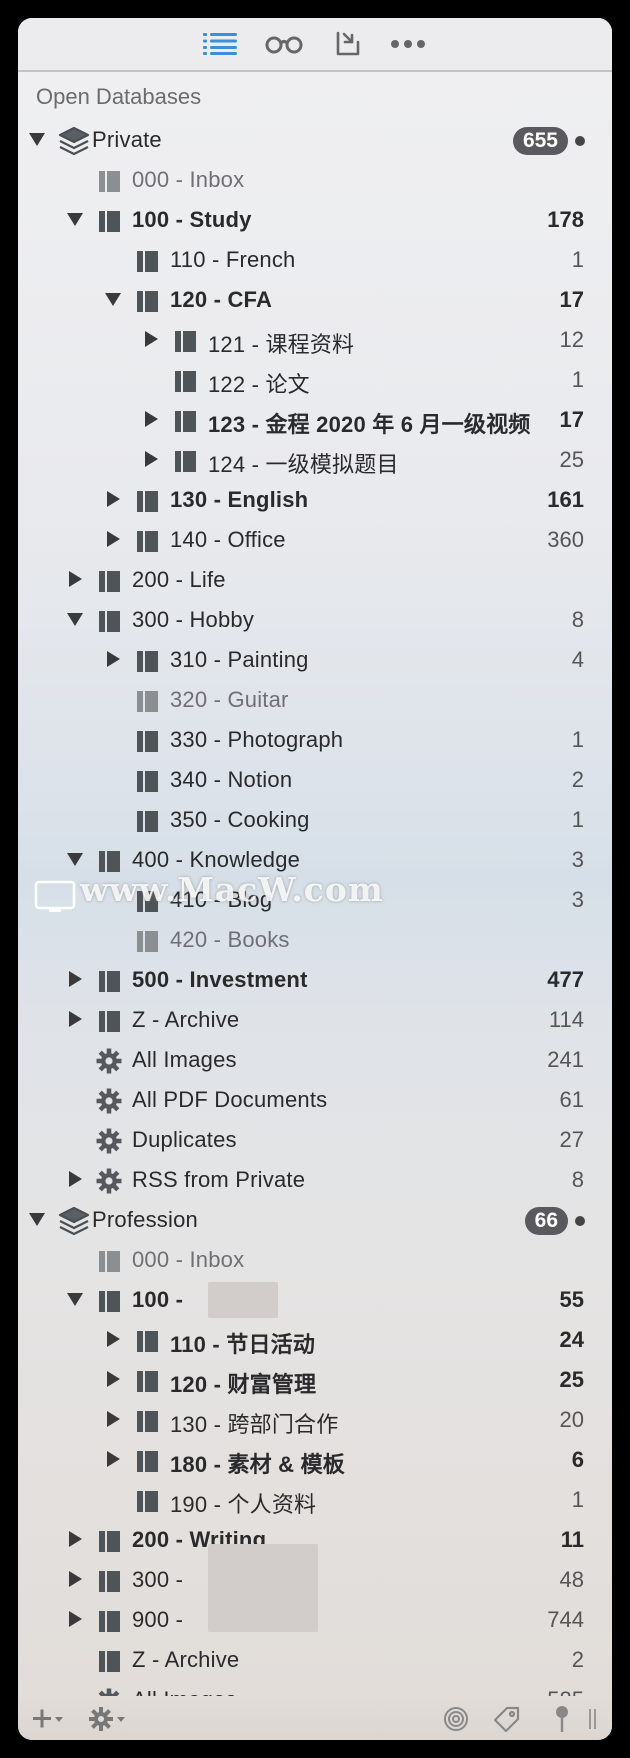  What do you see at coordinates (315, 1180) in the screenshot?
I see `smart-group-row: RSS from Private 8` at bounding box center [315, 1180].